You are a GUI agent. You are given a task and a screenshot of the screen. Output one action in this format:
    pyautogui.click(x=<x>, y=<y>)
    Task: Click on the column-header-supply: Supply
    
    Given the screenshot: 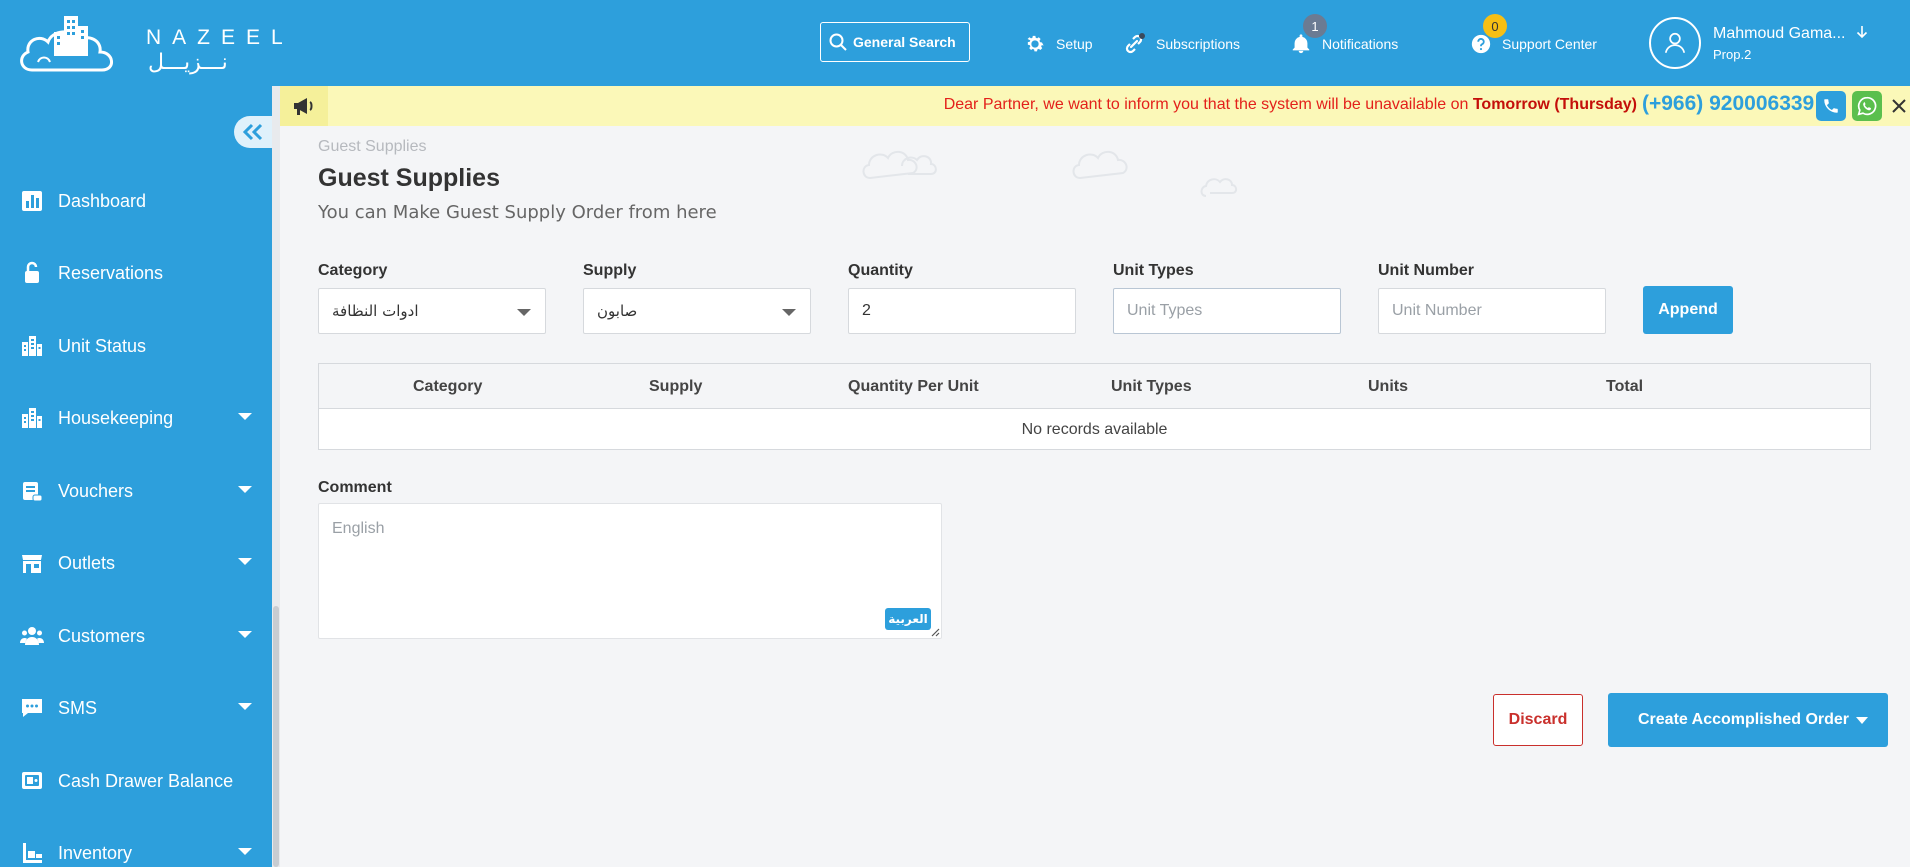 What is the action you would take?
    pyautogui.click(x=675, y=387)
    